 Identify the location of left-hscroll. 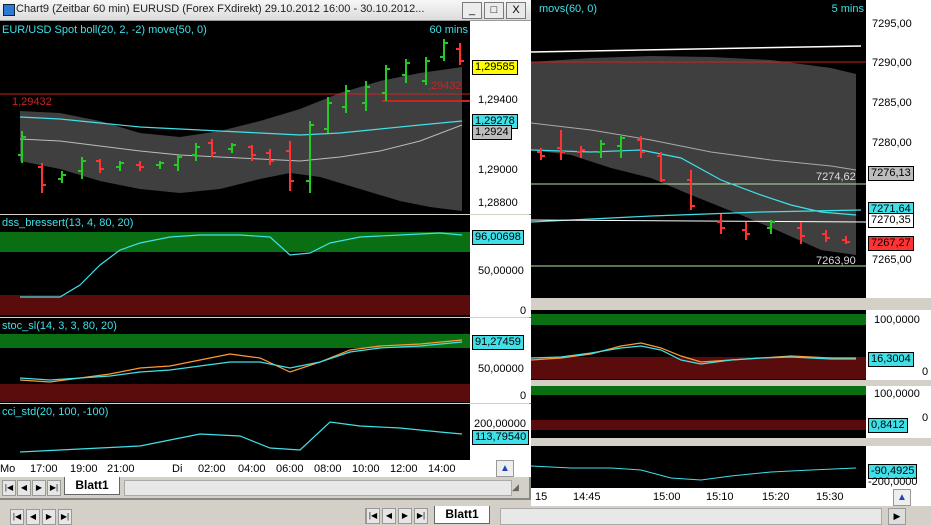
(318, 488).